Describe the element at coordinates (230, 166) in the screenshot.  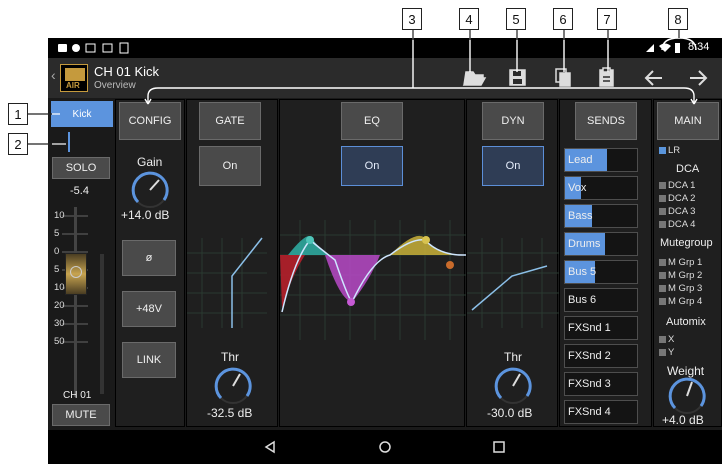
I see `gate-on-toggle: On` at that location.